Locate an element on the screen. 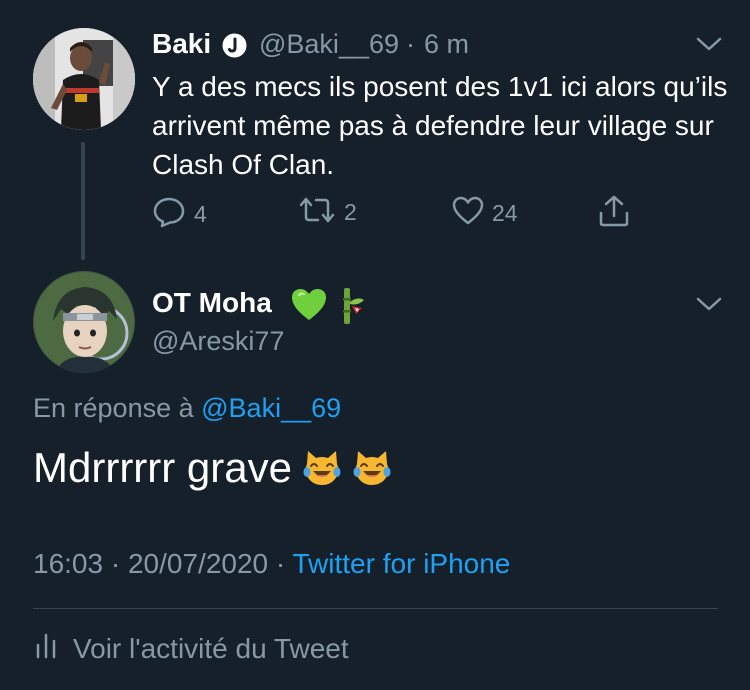 The image size is (750, 690). retweet-button: 2 is located at coordinates (327, 212).